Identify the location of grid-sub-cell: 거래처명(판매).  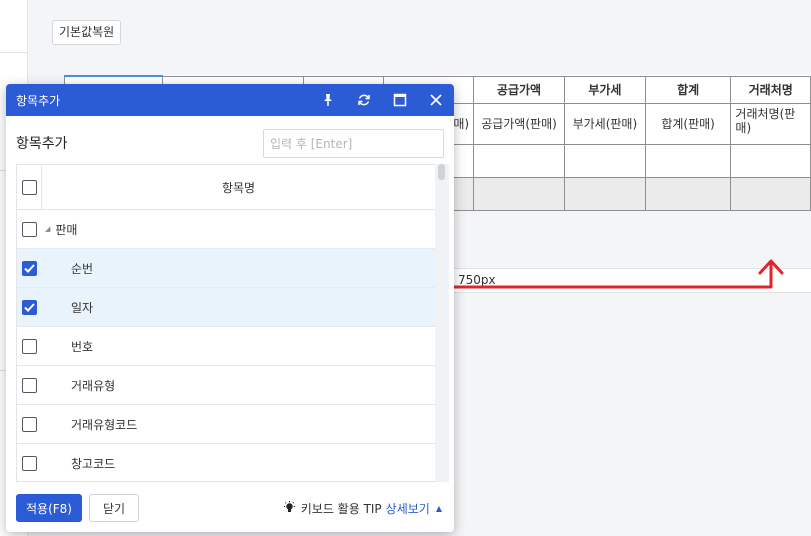
(770, 123).